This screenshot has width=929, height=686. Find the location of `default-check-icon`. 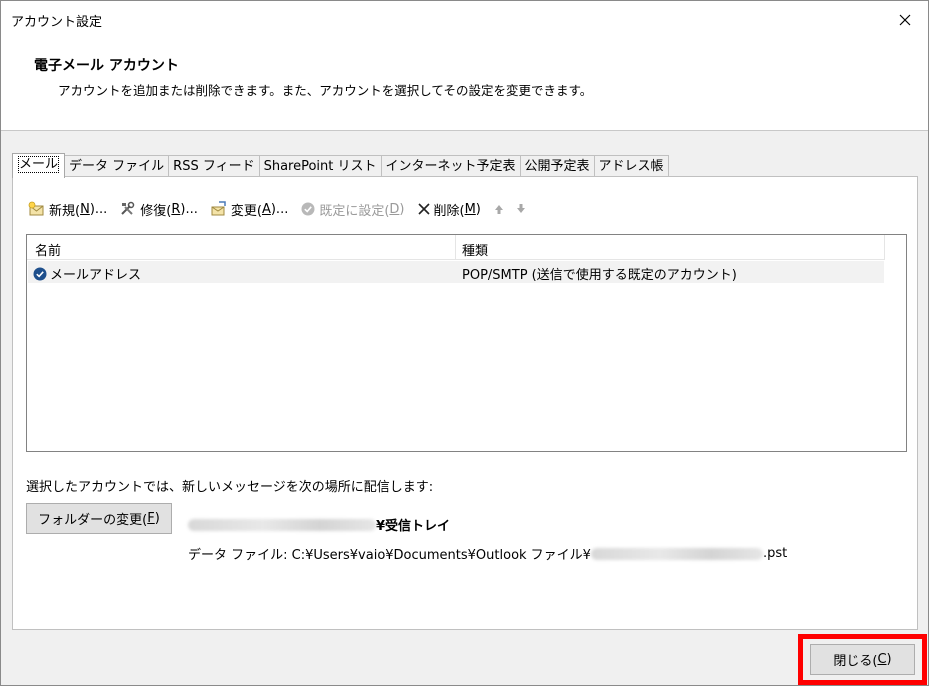

default-check-icon is located at coordinates (40, 273).